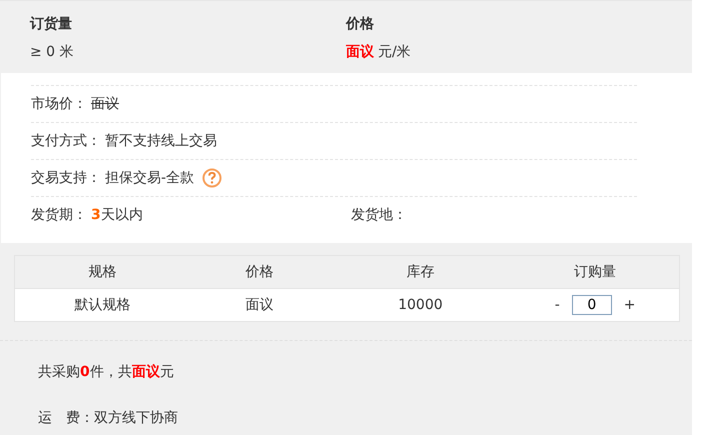 The image size is (701, 435). I want to click on detail-label: 交易支持：, so click(66, 178).